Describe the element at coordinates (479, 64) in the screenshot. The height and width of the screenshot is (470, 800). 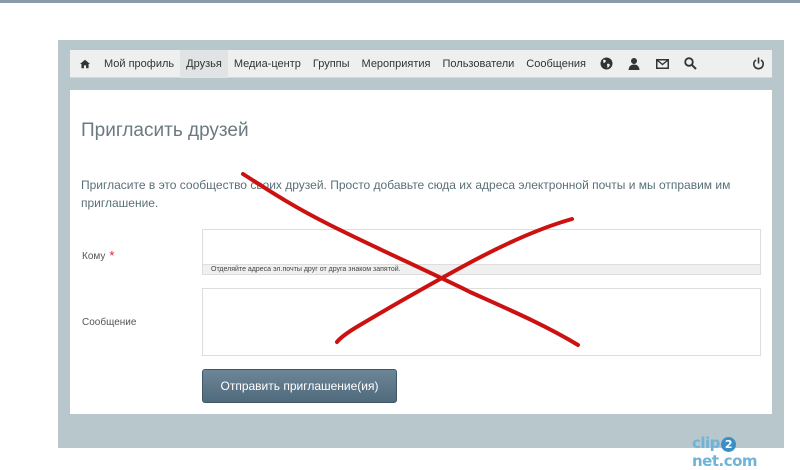
I see `nav-users: Пользователи` at that location.